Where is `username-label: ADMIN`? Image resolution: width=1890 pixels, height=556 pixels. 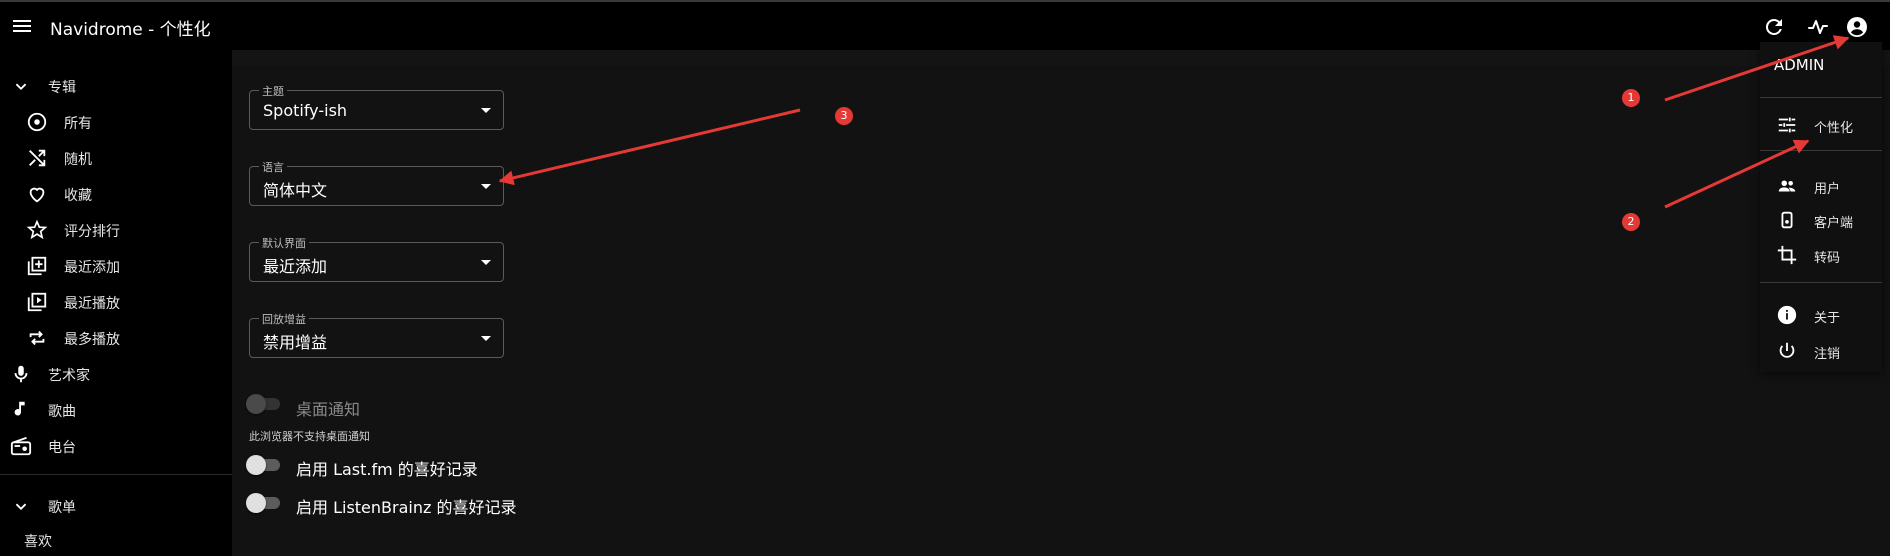 username-label: ADMIN is located at coordinates (1799, 65).